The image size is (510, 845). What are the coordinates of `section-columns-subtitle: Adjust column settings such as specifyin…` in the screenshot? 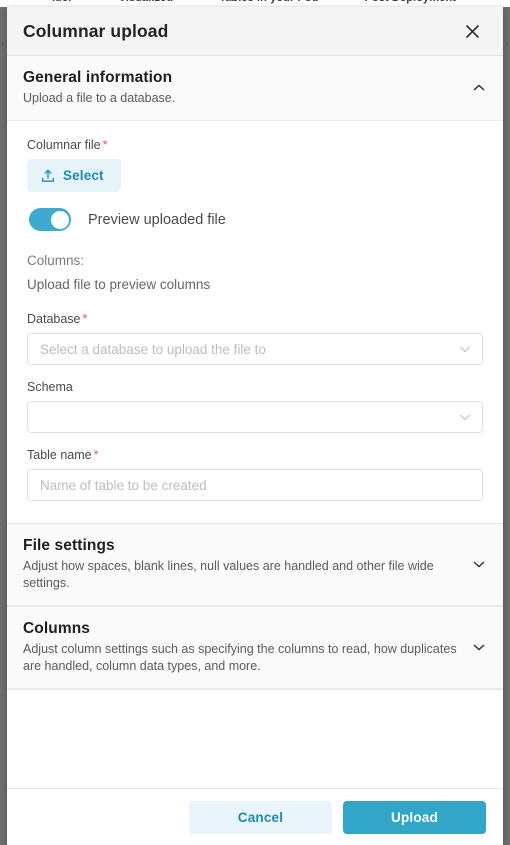 It's located at (240, 657).